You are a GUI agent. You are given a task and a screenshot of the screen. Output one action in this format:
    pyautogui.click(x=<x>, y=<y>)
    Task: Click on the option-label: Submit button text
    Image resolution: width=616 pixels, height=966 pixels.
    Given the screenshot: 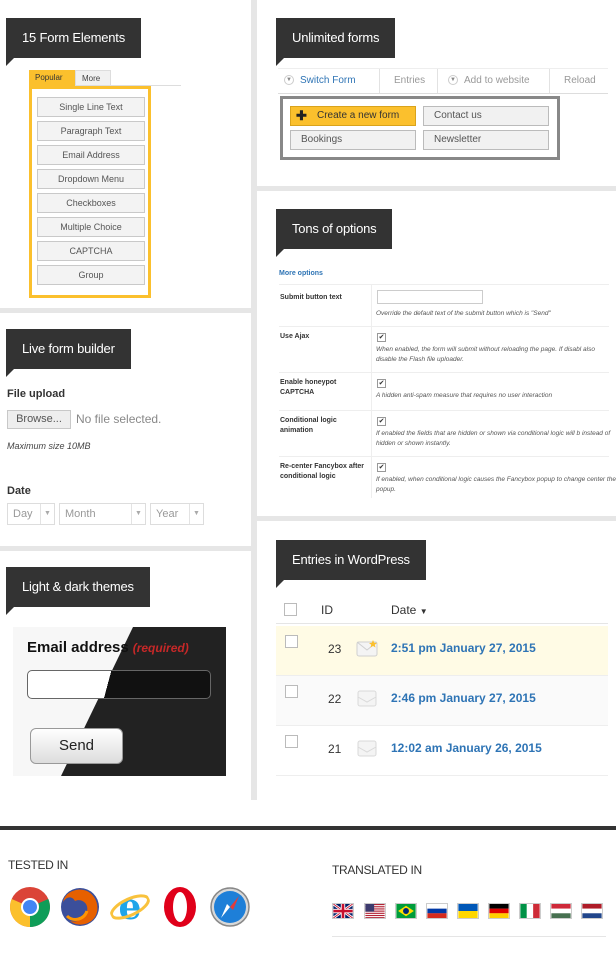 What is the action you would take?
    pyautogui.click(x=311, y=297)
    